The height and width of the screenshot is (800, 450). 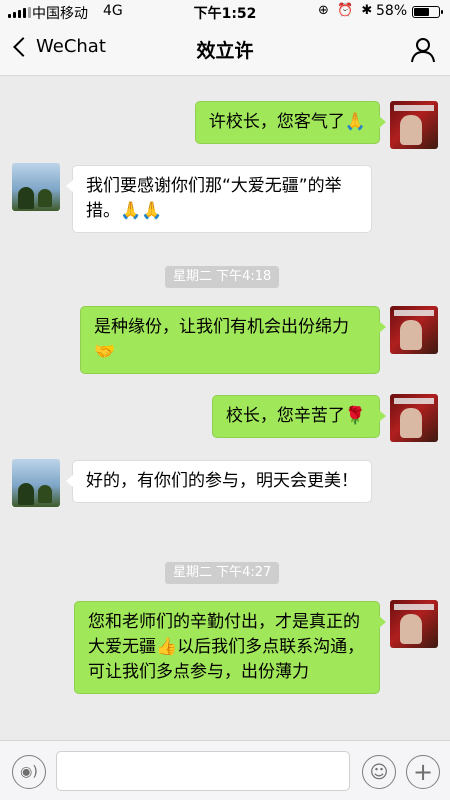 What do you see at coordinates (423, 772) in the screenshot?
I see `plus-icon: +` at bounding box center [423, 772].